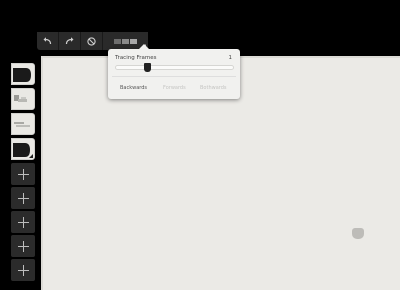 This screenshot has width=400, height=290. I want to click on tracing-frames-count: 1, so click(230, 58).